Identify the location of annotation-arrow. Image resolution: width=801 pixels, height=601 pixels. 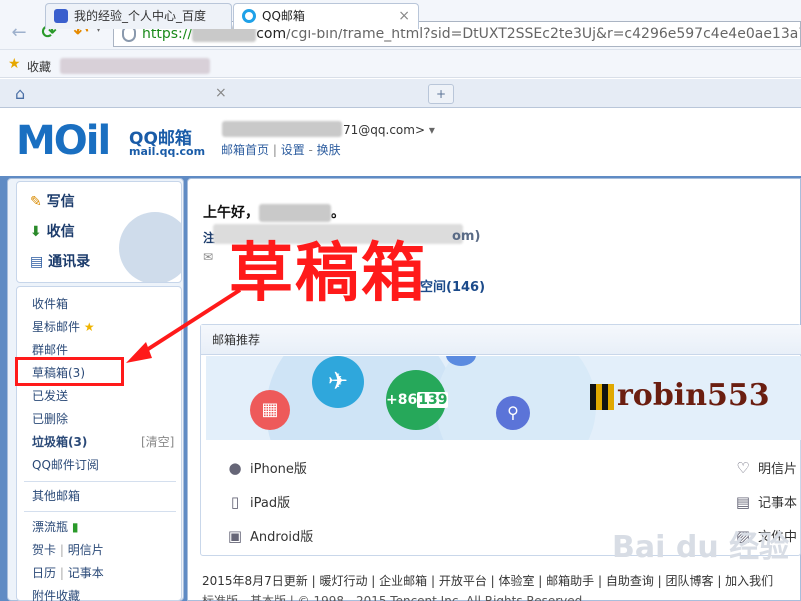
(184, 325).